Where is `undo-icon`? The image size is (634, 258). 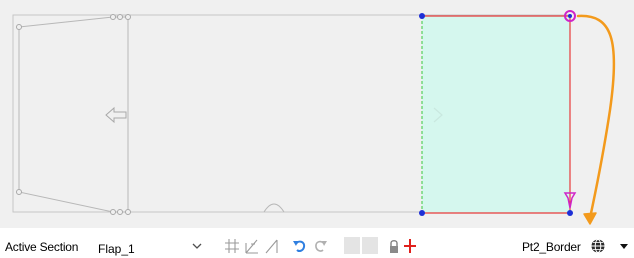 undo-icon is located at coordinates (300, 246).